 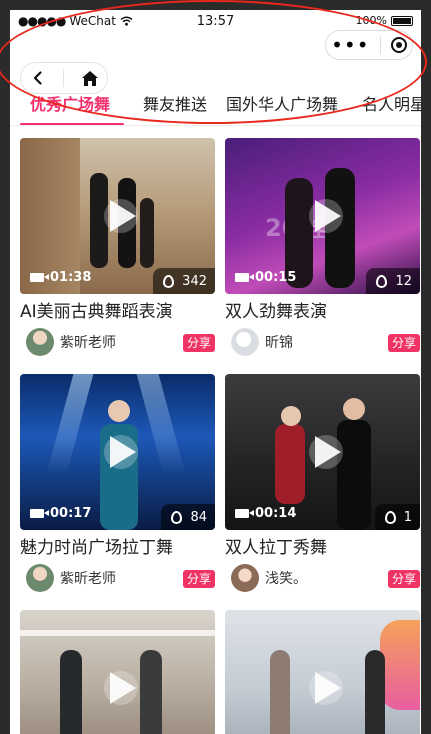 I want to click on mini-program-capsule: •••, so click(x=369, y=45).